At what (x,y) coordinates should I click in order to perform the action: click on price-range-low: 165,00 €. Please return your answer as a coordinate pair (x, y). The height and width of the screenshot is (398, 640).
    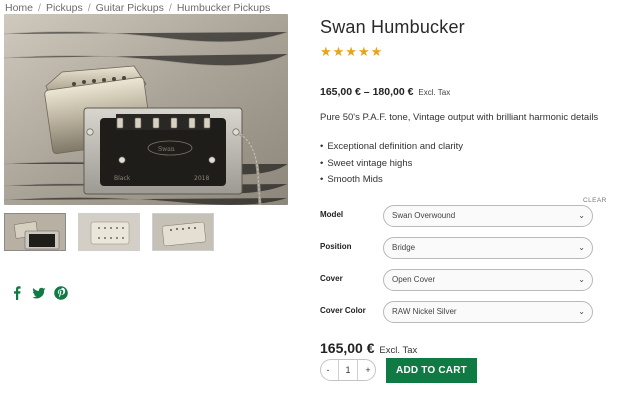
    Looking at the image, I should click on (340, 92).